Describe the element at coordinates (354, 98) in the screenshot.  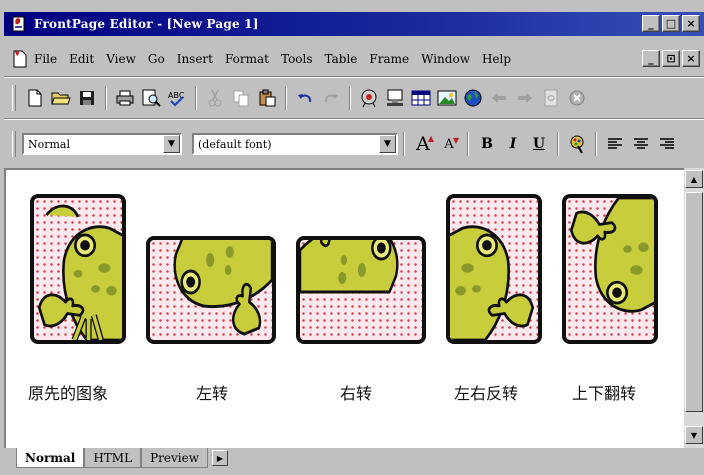
I see `standard-toolbar: ABC` at that location.